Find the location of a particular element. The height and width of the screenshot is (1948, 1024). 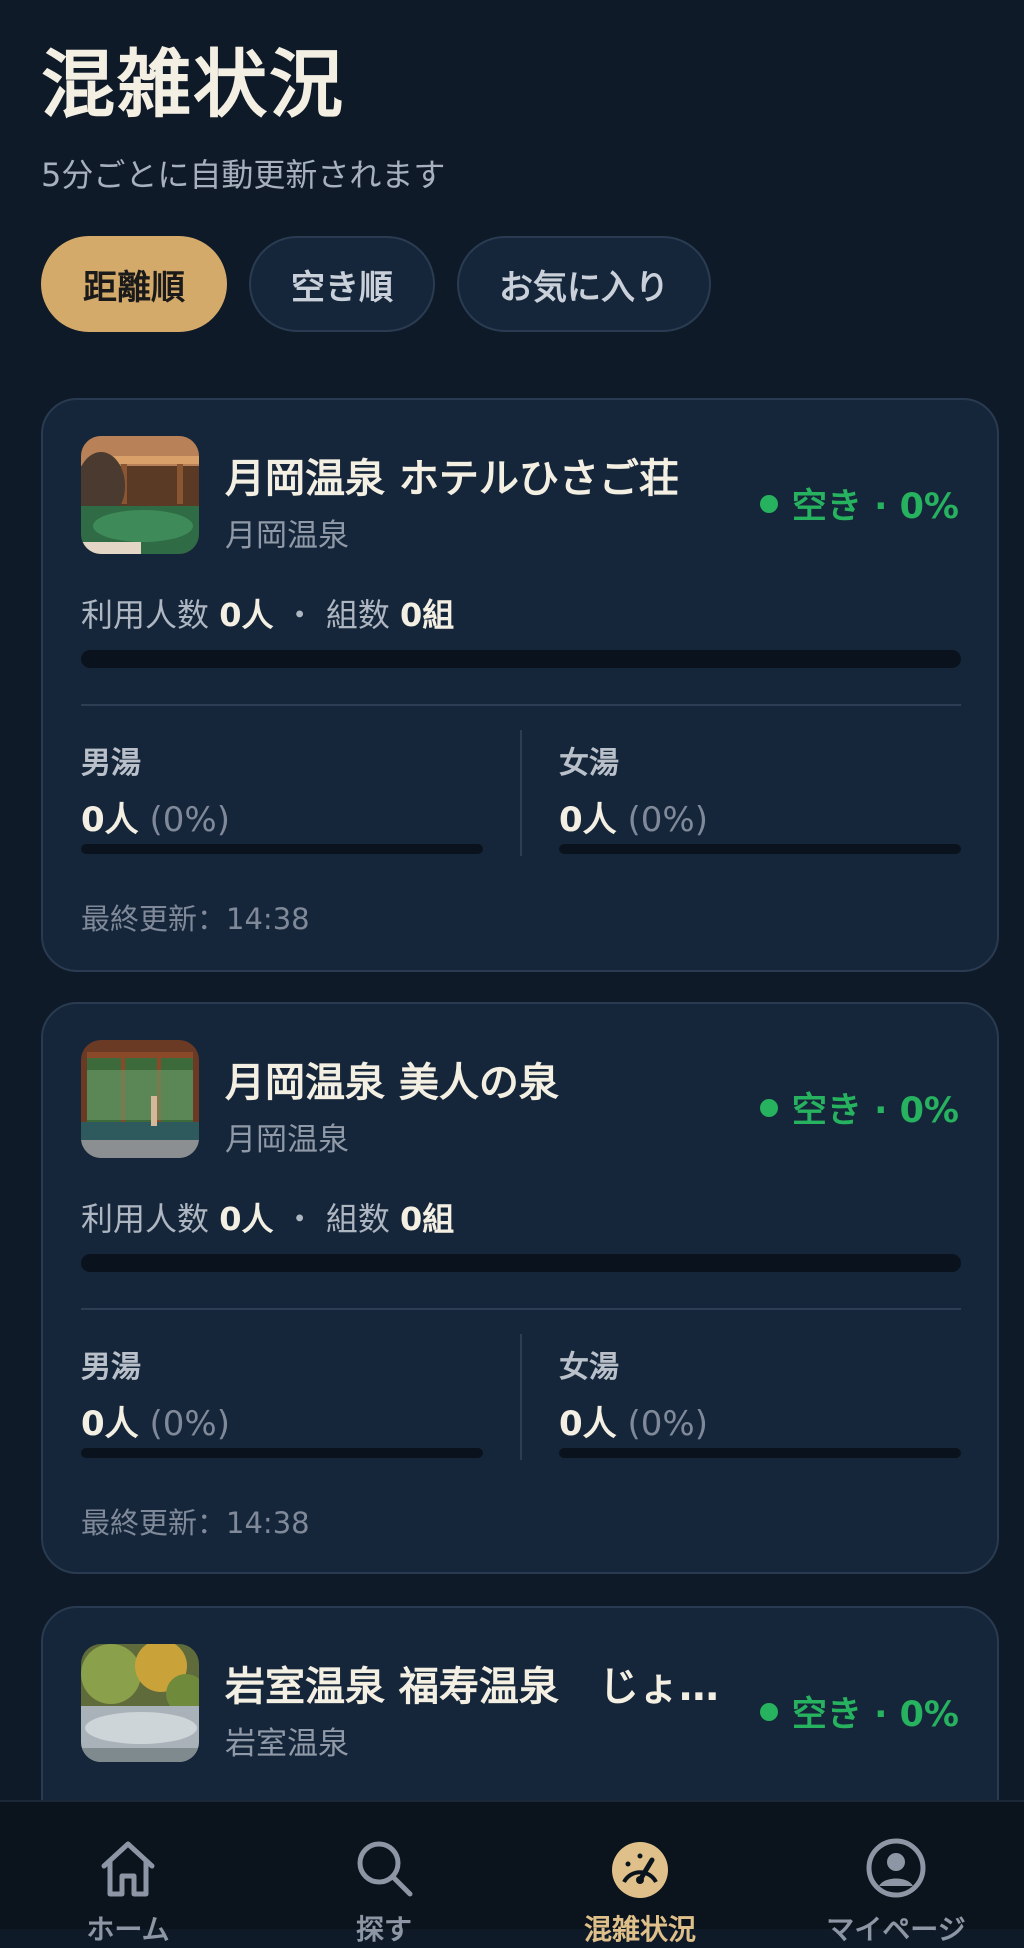

page-subtitle: 5分ごとに自動更新されます is located at coordinates (243, 175).